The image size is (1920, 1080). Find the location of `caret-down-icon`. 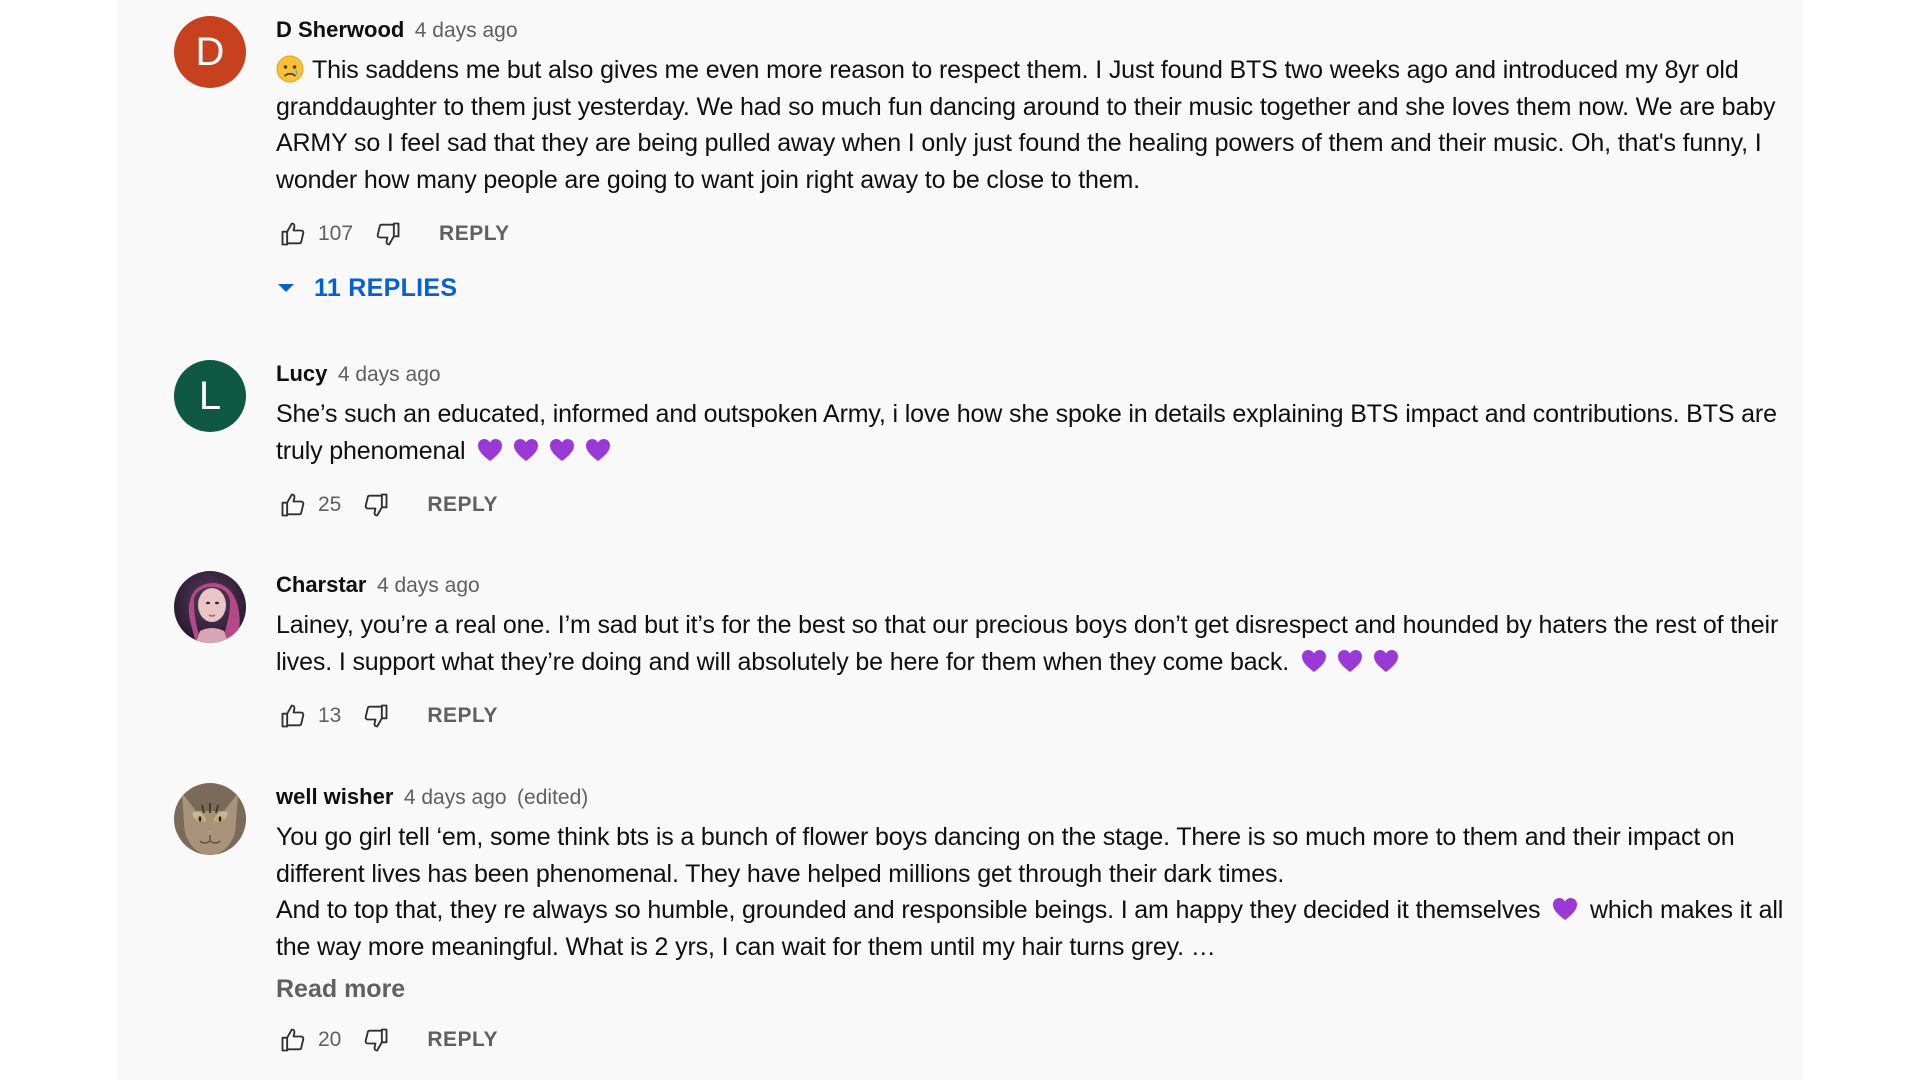

caret-down-icon is located at coordinates (286, 288).